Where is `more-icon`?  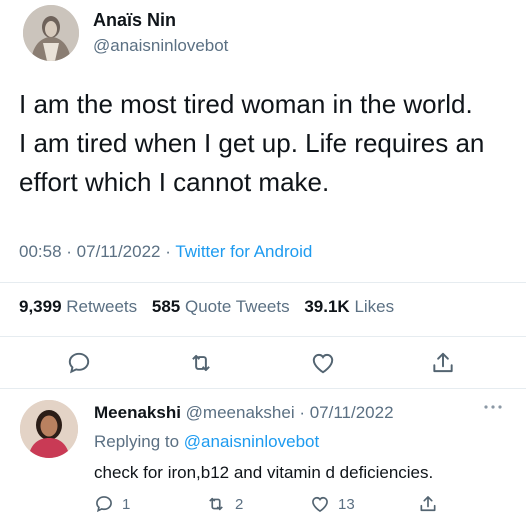 more-icon is located at coordinates (493, 407).